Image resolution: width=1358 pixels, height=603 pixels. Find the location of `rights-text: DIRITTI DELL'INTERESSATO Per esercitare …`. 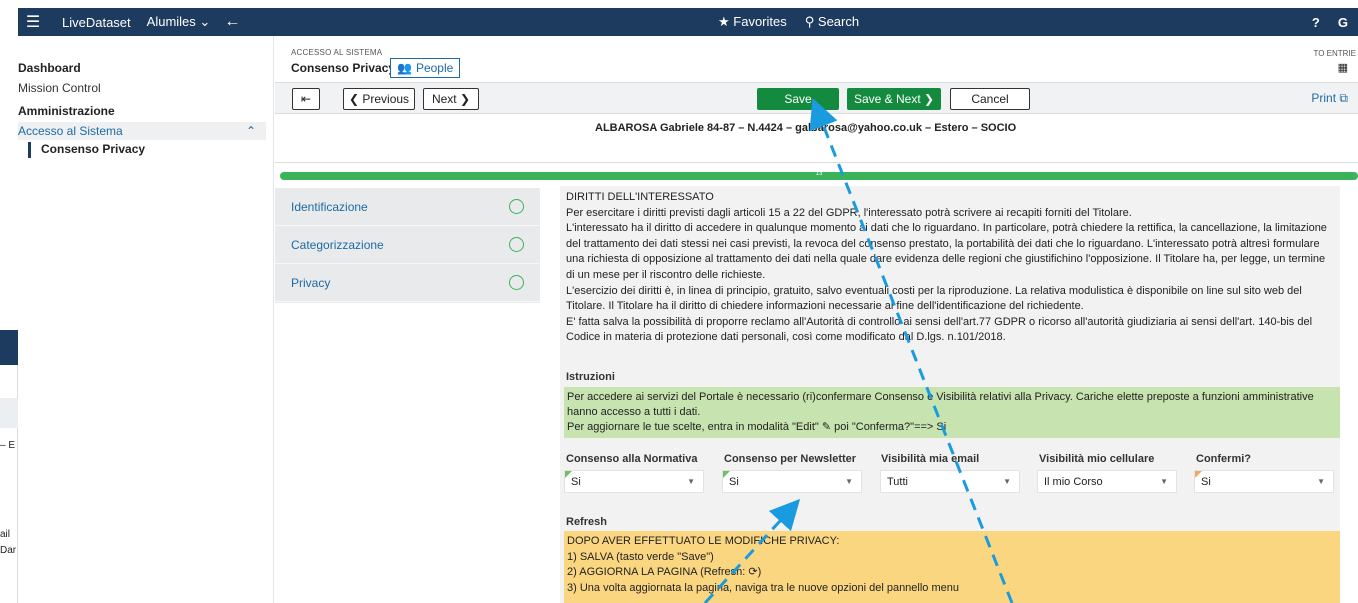

rights-text: DIRITTI DELL'INTERESSATO Per esercitare … is located at coordinates (951, 268).